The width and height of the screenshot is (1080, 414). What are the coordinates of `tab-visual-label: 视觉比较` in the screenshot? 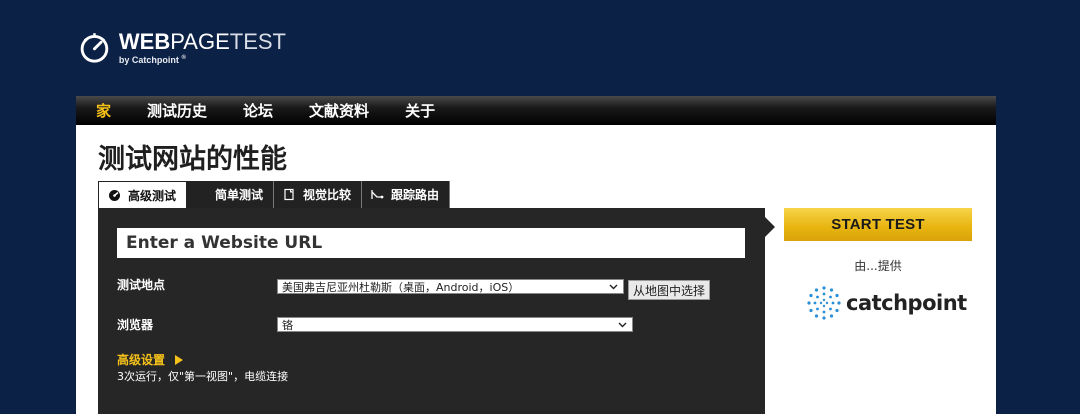 It's located at (327, 195).